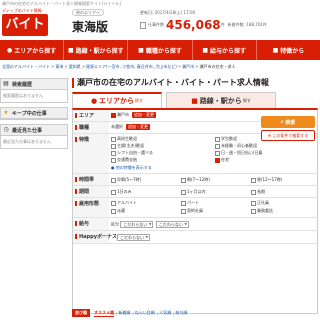  I want to click on page-tagline: 瀬戸市の在宅のアルバイト・パート求人情報検索サイト[バイトル], so click(62, 3).